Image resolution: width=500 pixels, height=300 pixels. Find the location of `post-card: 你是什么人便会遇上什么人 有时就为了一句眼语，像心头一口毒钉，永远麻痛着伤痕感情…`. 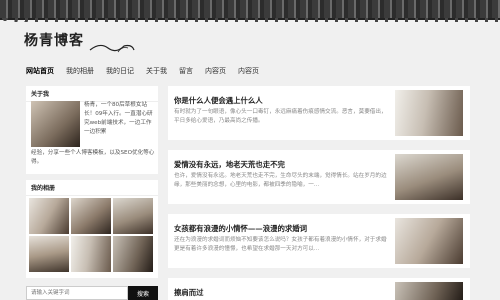

post-card: 你是什么人便会遇上什么人 有时就为了一句眼语，像心头一口毒钉，永远麻痛着伤痕感情… is located at coordinates (319, 113).